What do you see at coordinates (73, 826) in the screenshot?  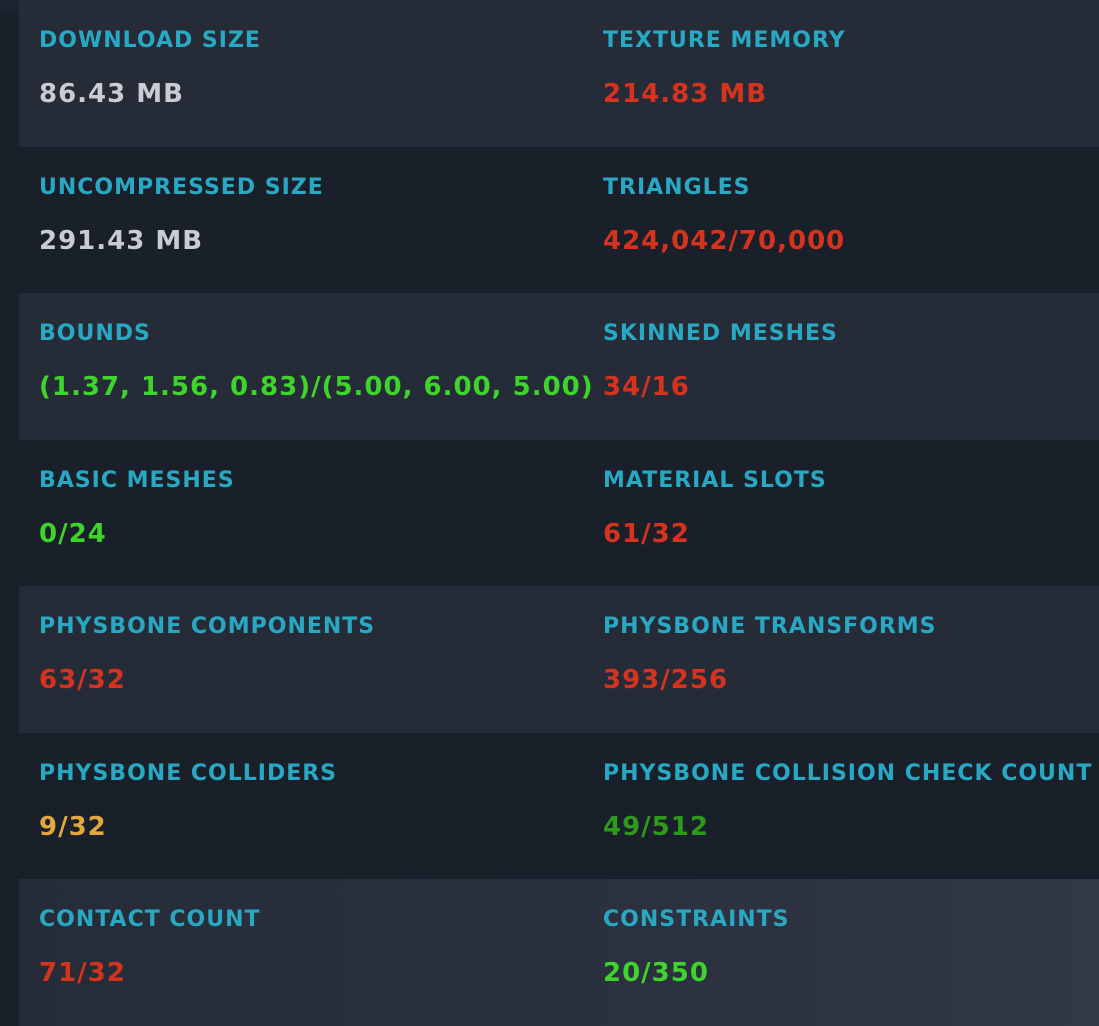 I see `stat-value: 9/32` at bounding box center [73, 826].